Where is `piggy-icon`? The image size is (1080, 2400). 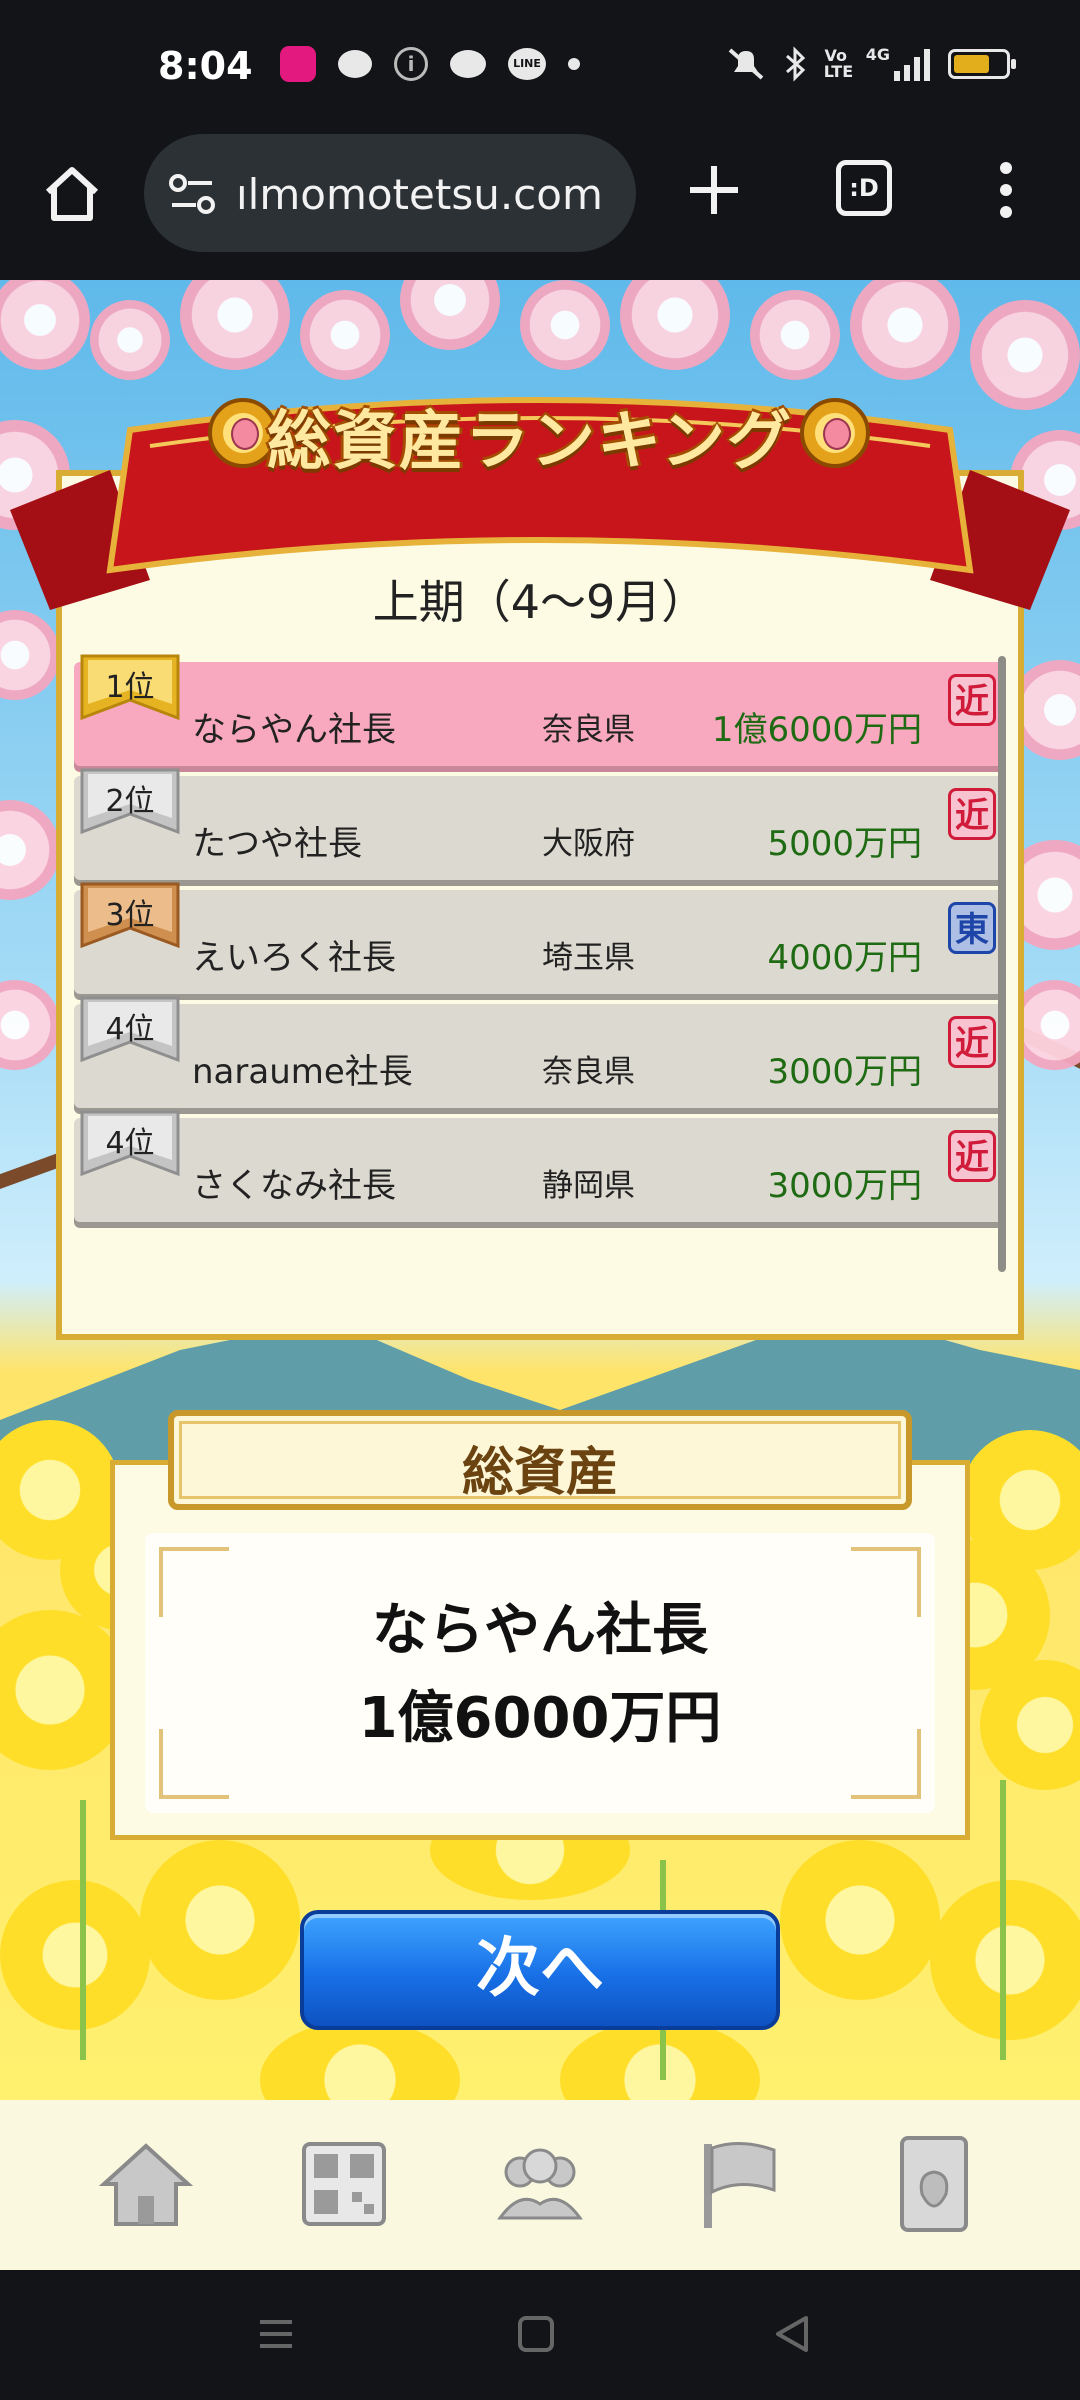 piggy-icon is located at coordinates (468, 64).